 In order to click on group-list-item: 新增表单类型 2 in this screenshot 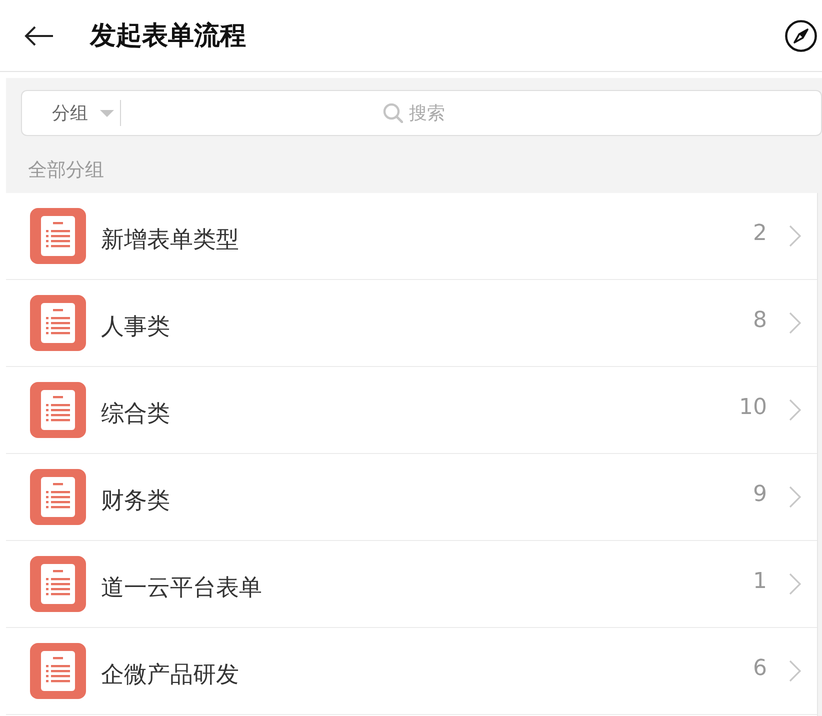, I will do `click(411, 236)`.